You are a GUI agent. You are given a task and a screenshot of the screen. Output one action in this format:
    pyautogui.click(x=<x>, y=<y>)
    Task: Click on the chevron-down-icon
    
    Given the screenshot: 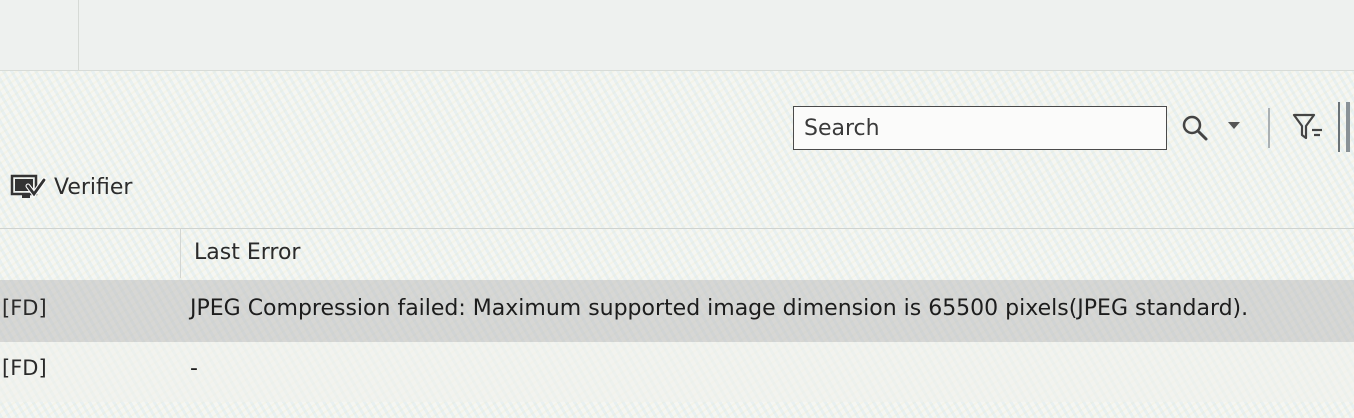 What is the action you would take?
    pyautogui.click(x=1234, y=125)
    